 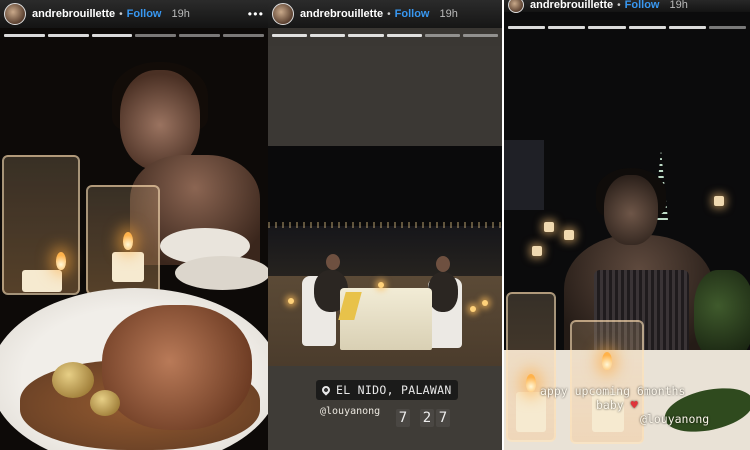 I want to click on time-sticker: 7 2 7, so click(x=423, y=418).